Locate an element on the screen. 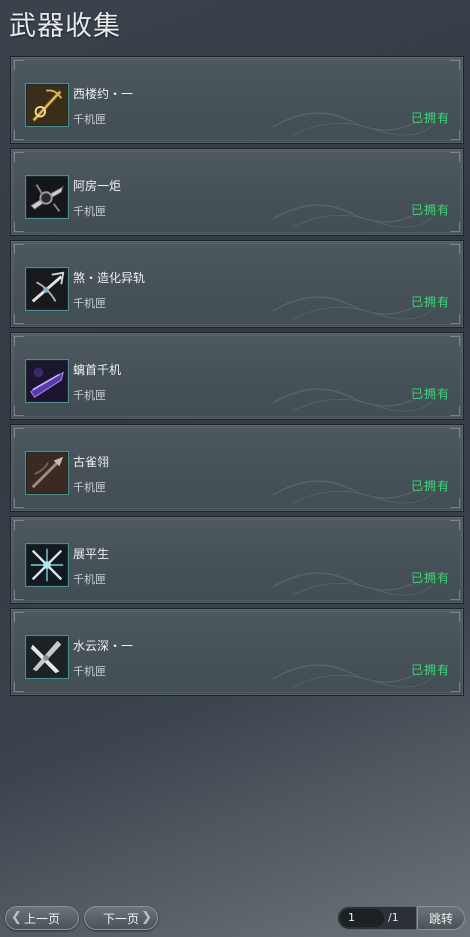 The width and height of the screenshot is (470, 937). weapon-card: 古雀翎 千机匣 已拥有 is located at coordinates (237, 468).